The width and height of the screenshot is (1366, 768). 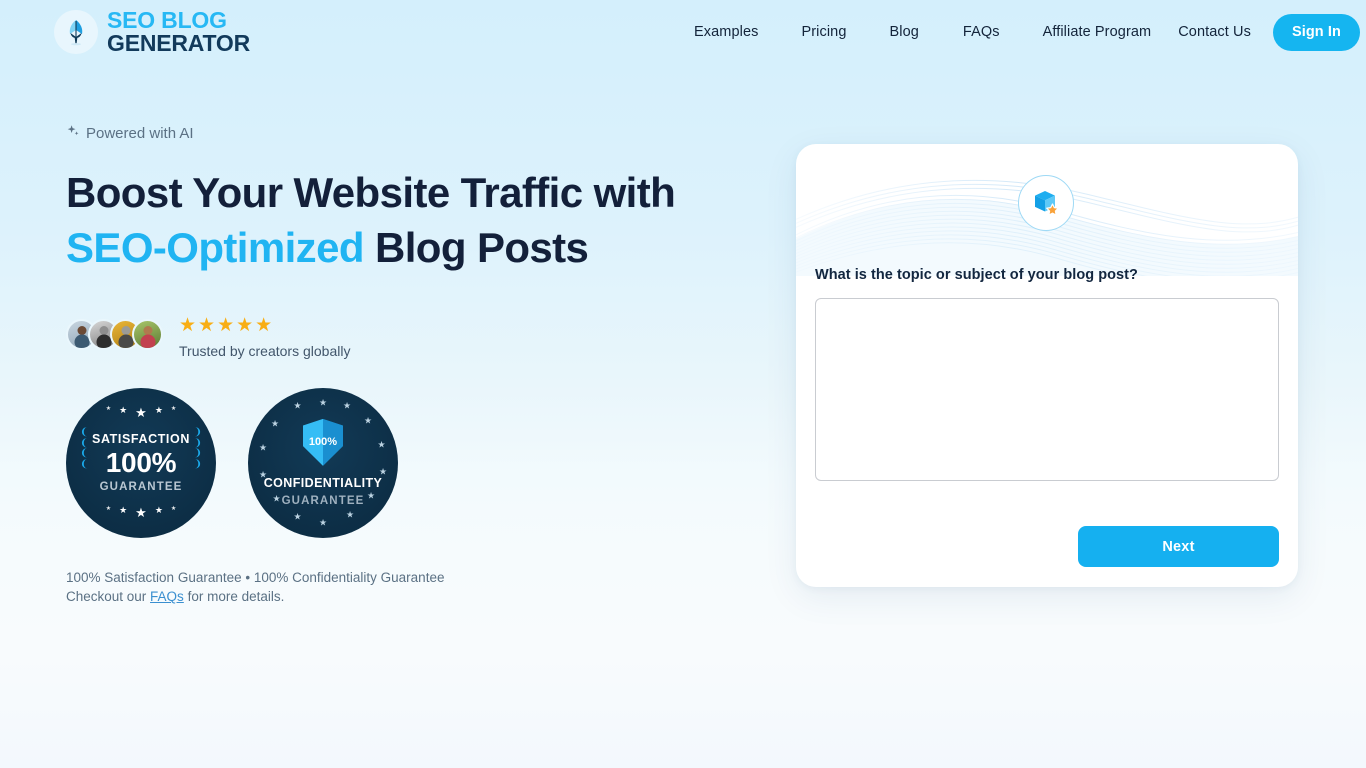 I want to click on nav-item-faqs: FAQs, so click(x=981, y=32).